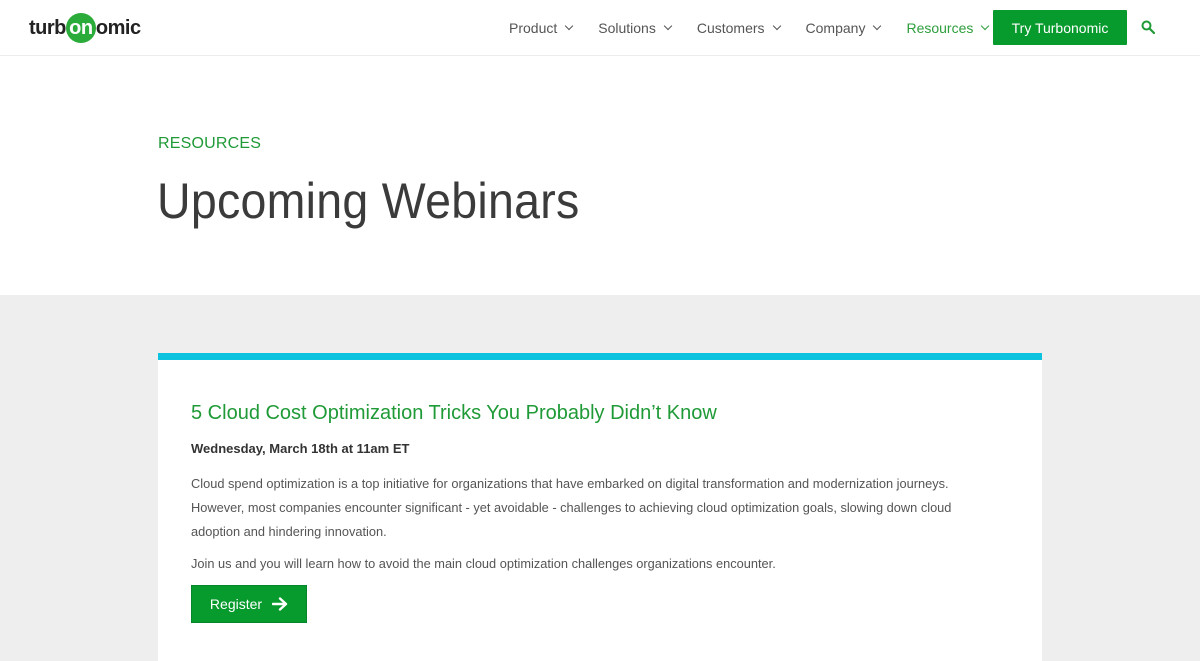 The image size is (1200, 661). What do you see at coordinates (368, 201) in the screenshot?
I see `page-title: Upcoming Webinars` at bounding box center [368, 201].